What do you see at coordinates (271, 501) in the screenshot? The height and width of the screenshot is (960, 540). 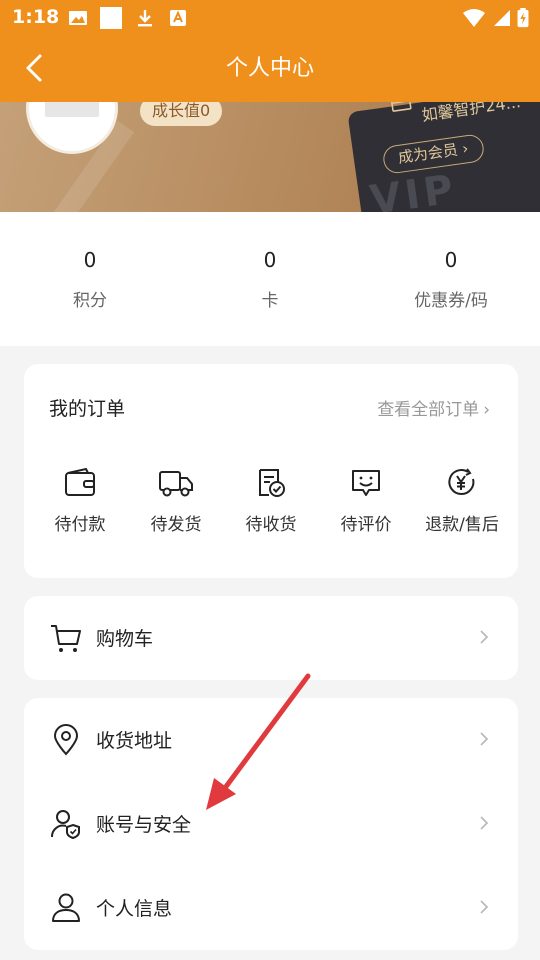 I see `order-status-pending-receipt: 待收货` at bounding box center [271, 501].